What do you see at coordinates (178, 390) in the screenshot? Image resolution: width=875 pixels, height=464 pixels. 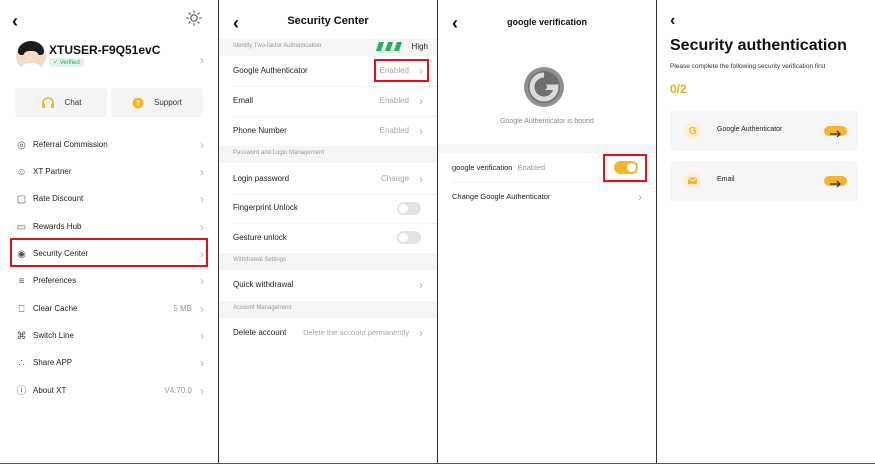 I see `app-version: V4.70.0` at bounding box center [178, 390].